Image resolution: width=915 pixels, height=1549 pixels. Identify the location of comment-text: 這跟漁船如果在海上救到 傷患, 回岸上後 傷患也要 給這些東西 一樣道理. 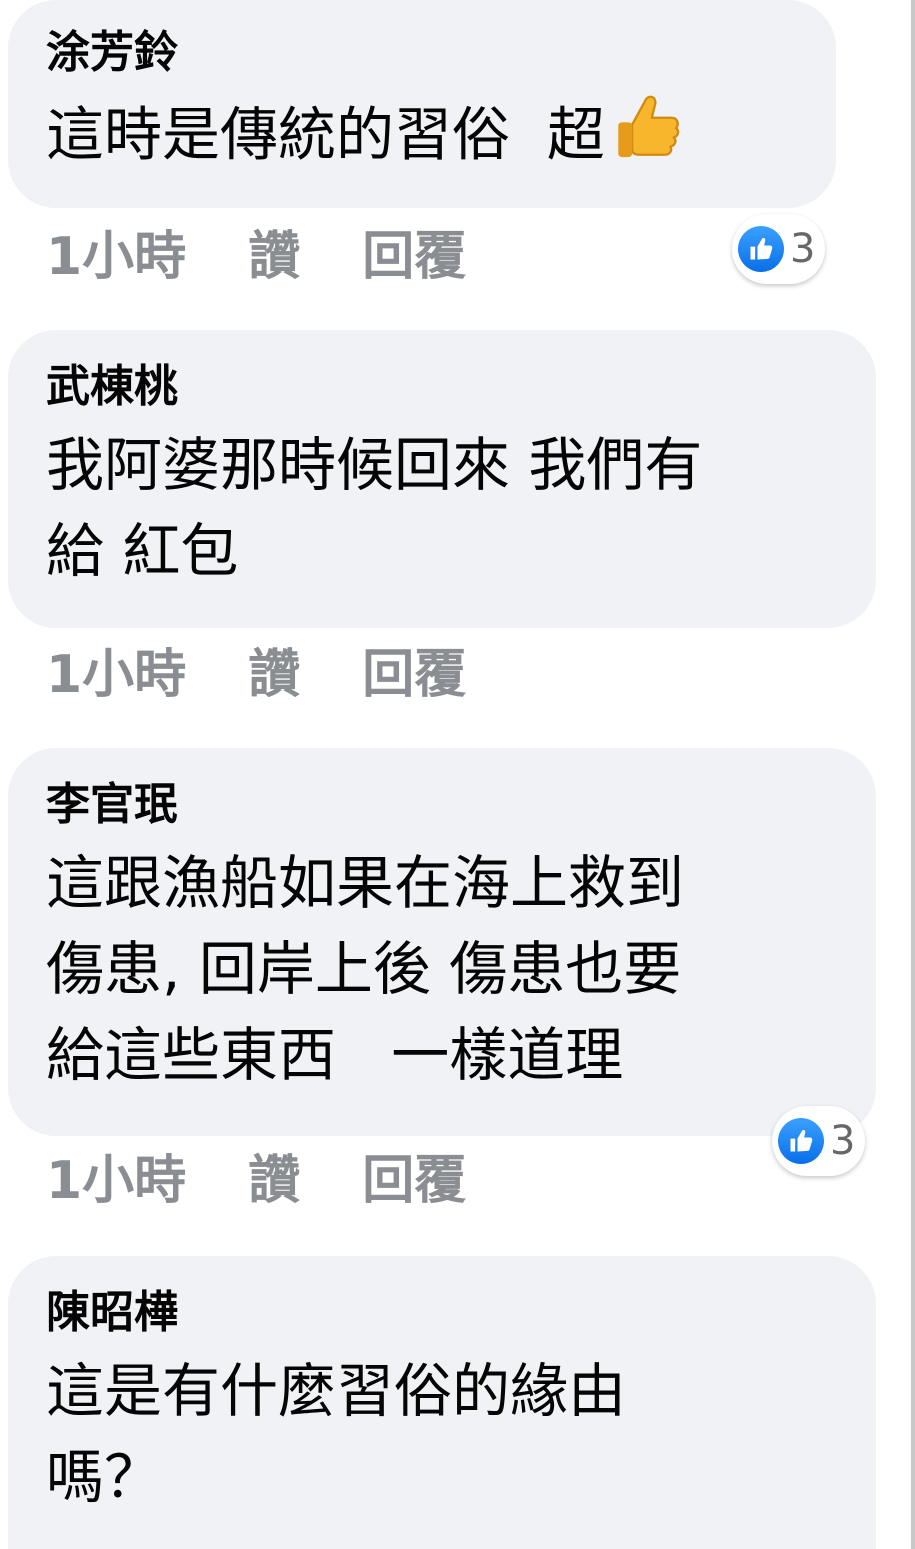
(365, 969).